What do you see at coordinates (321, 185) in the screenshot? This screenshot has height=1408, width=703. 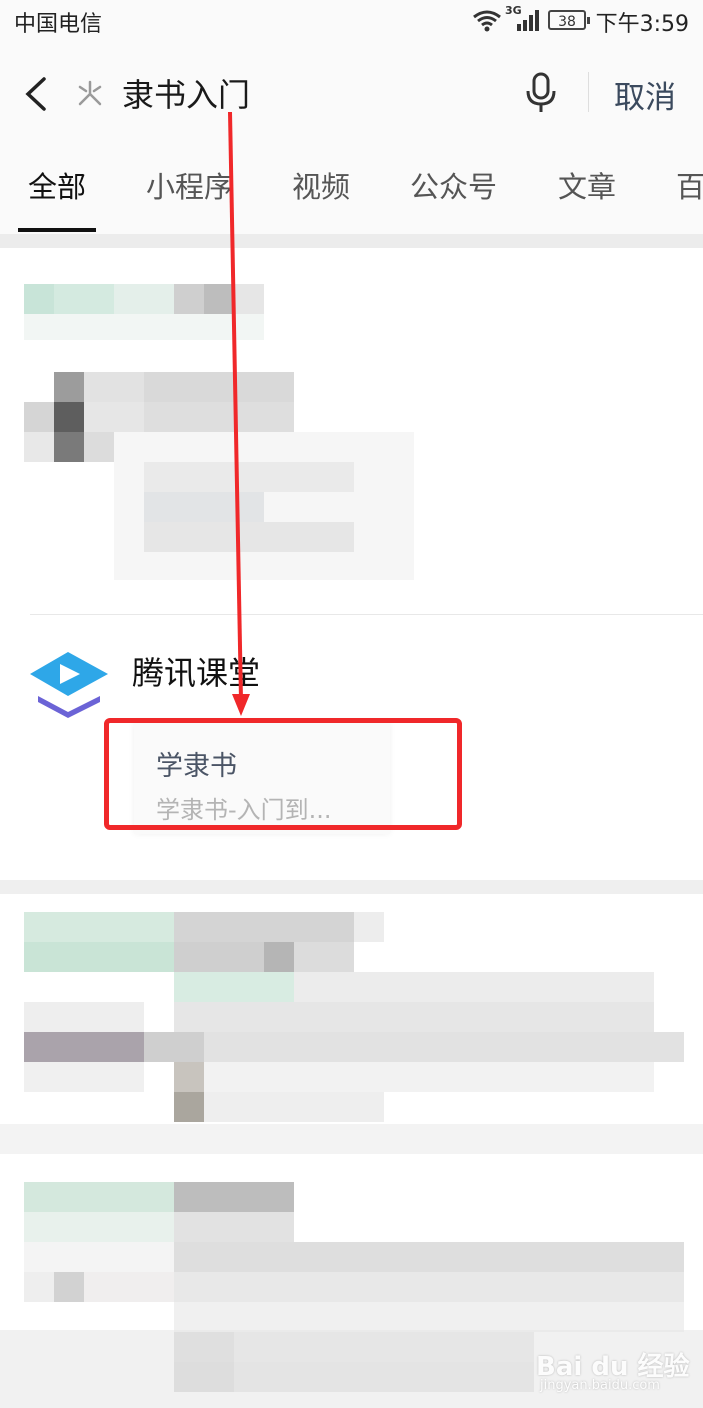 I see `tab-video: 视频` at bounding box center [321, 185].